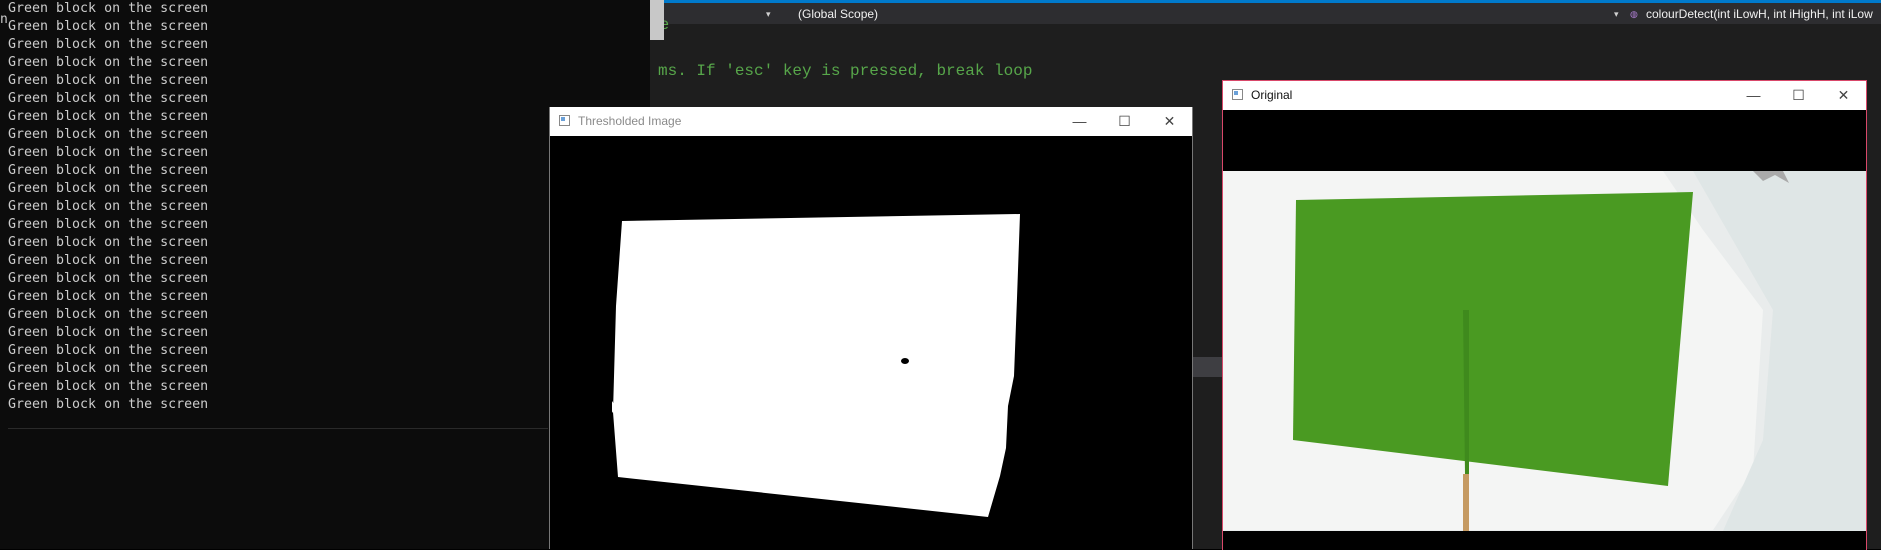 Image resolution: width=1881 pixels, height=550 pixels. I want to click on code-comment-line: ms. If 'esc' key is pressed, break loop, so click(845, 71).